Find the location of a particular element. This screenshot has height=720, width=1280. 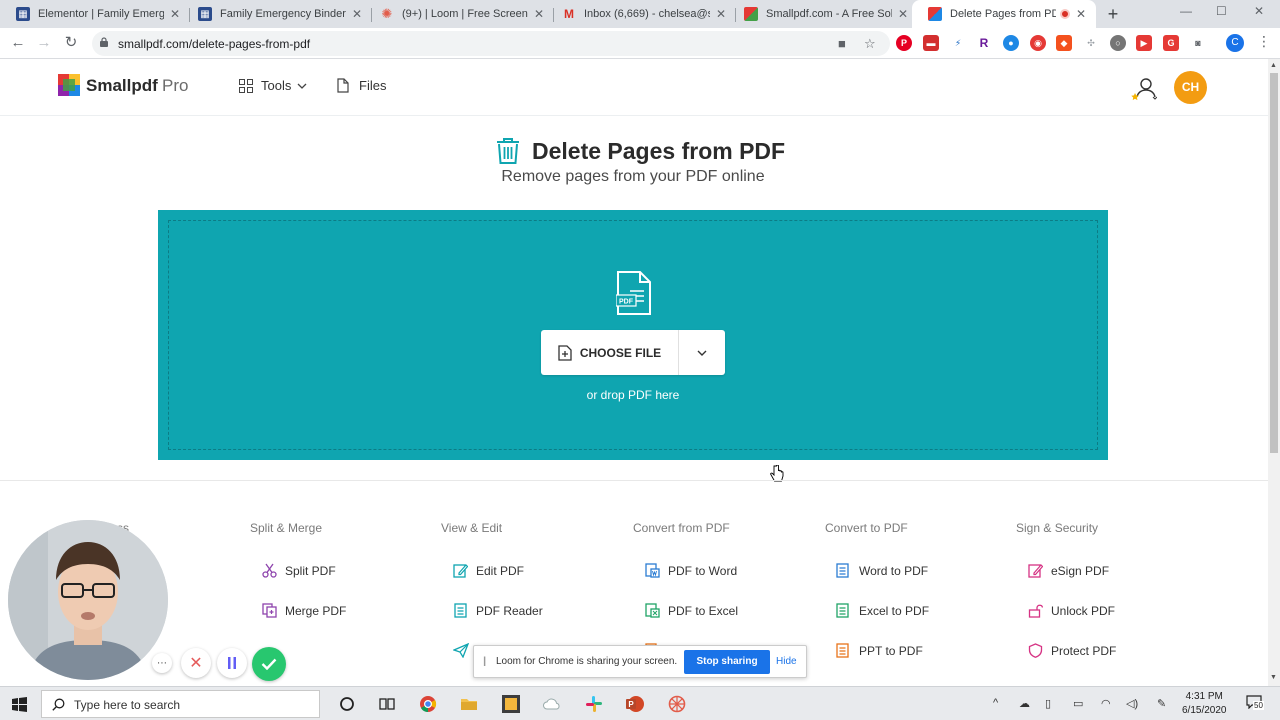

loom-pause-button is located at coordinates (232, 663).